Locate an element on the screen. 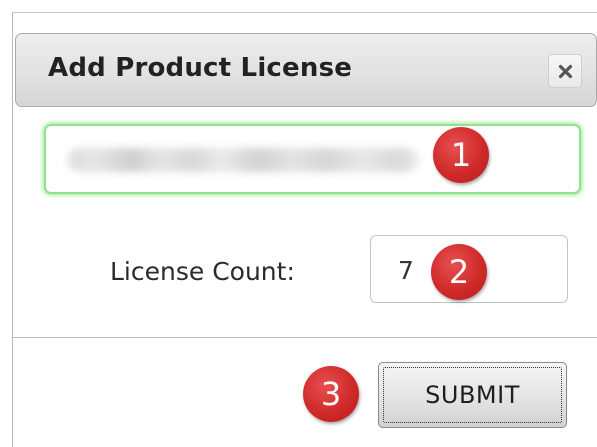 The width and height of the screenshot is (597, 447). license-count-value: 7 is located at coordinates (406, 270).